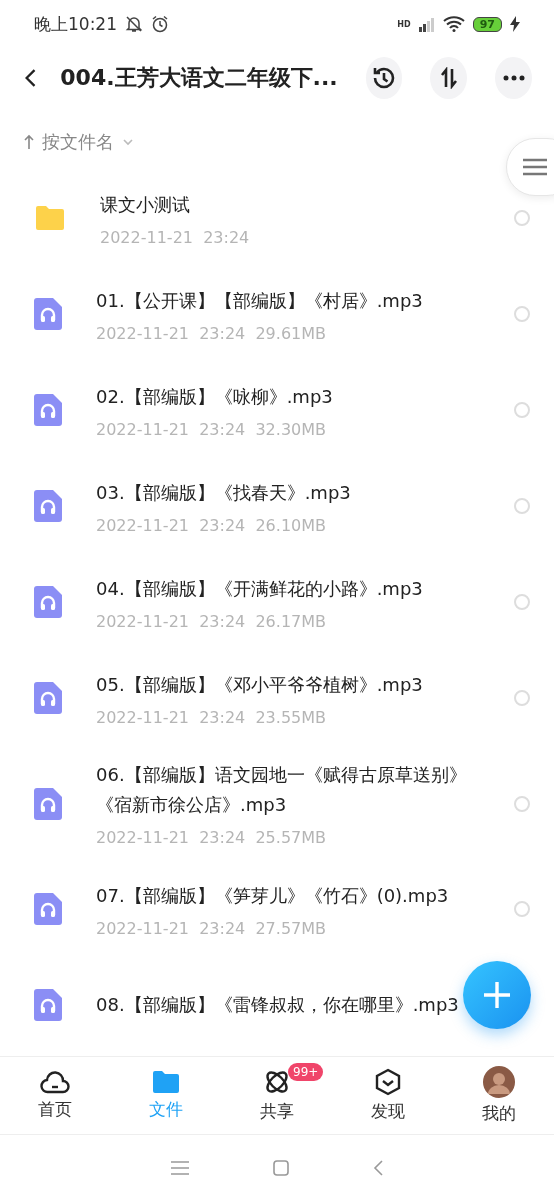  Describe the element at coordinates (282, 790) in the screenshot. I see `file-name: 06.【部编版】语文园地一《赋得古原草送别》《宿新市徐公店》.mp3` at that location.